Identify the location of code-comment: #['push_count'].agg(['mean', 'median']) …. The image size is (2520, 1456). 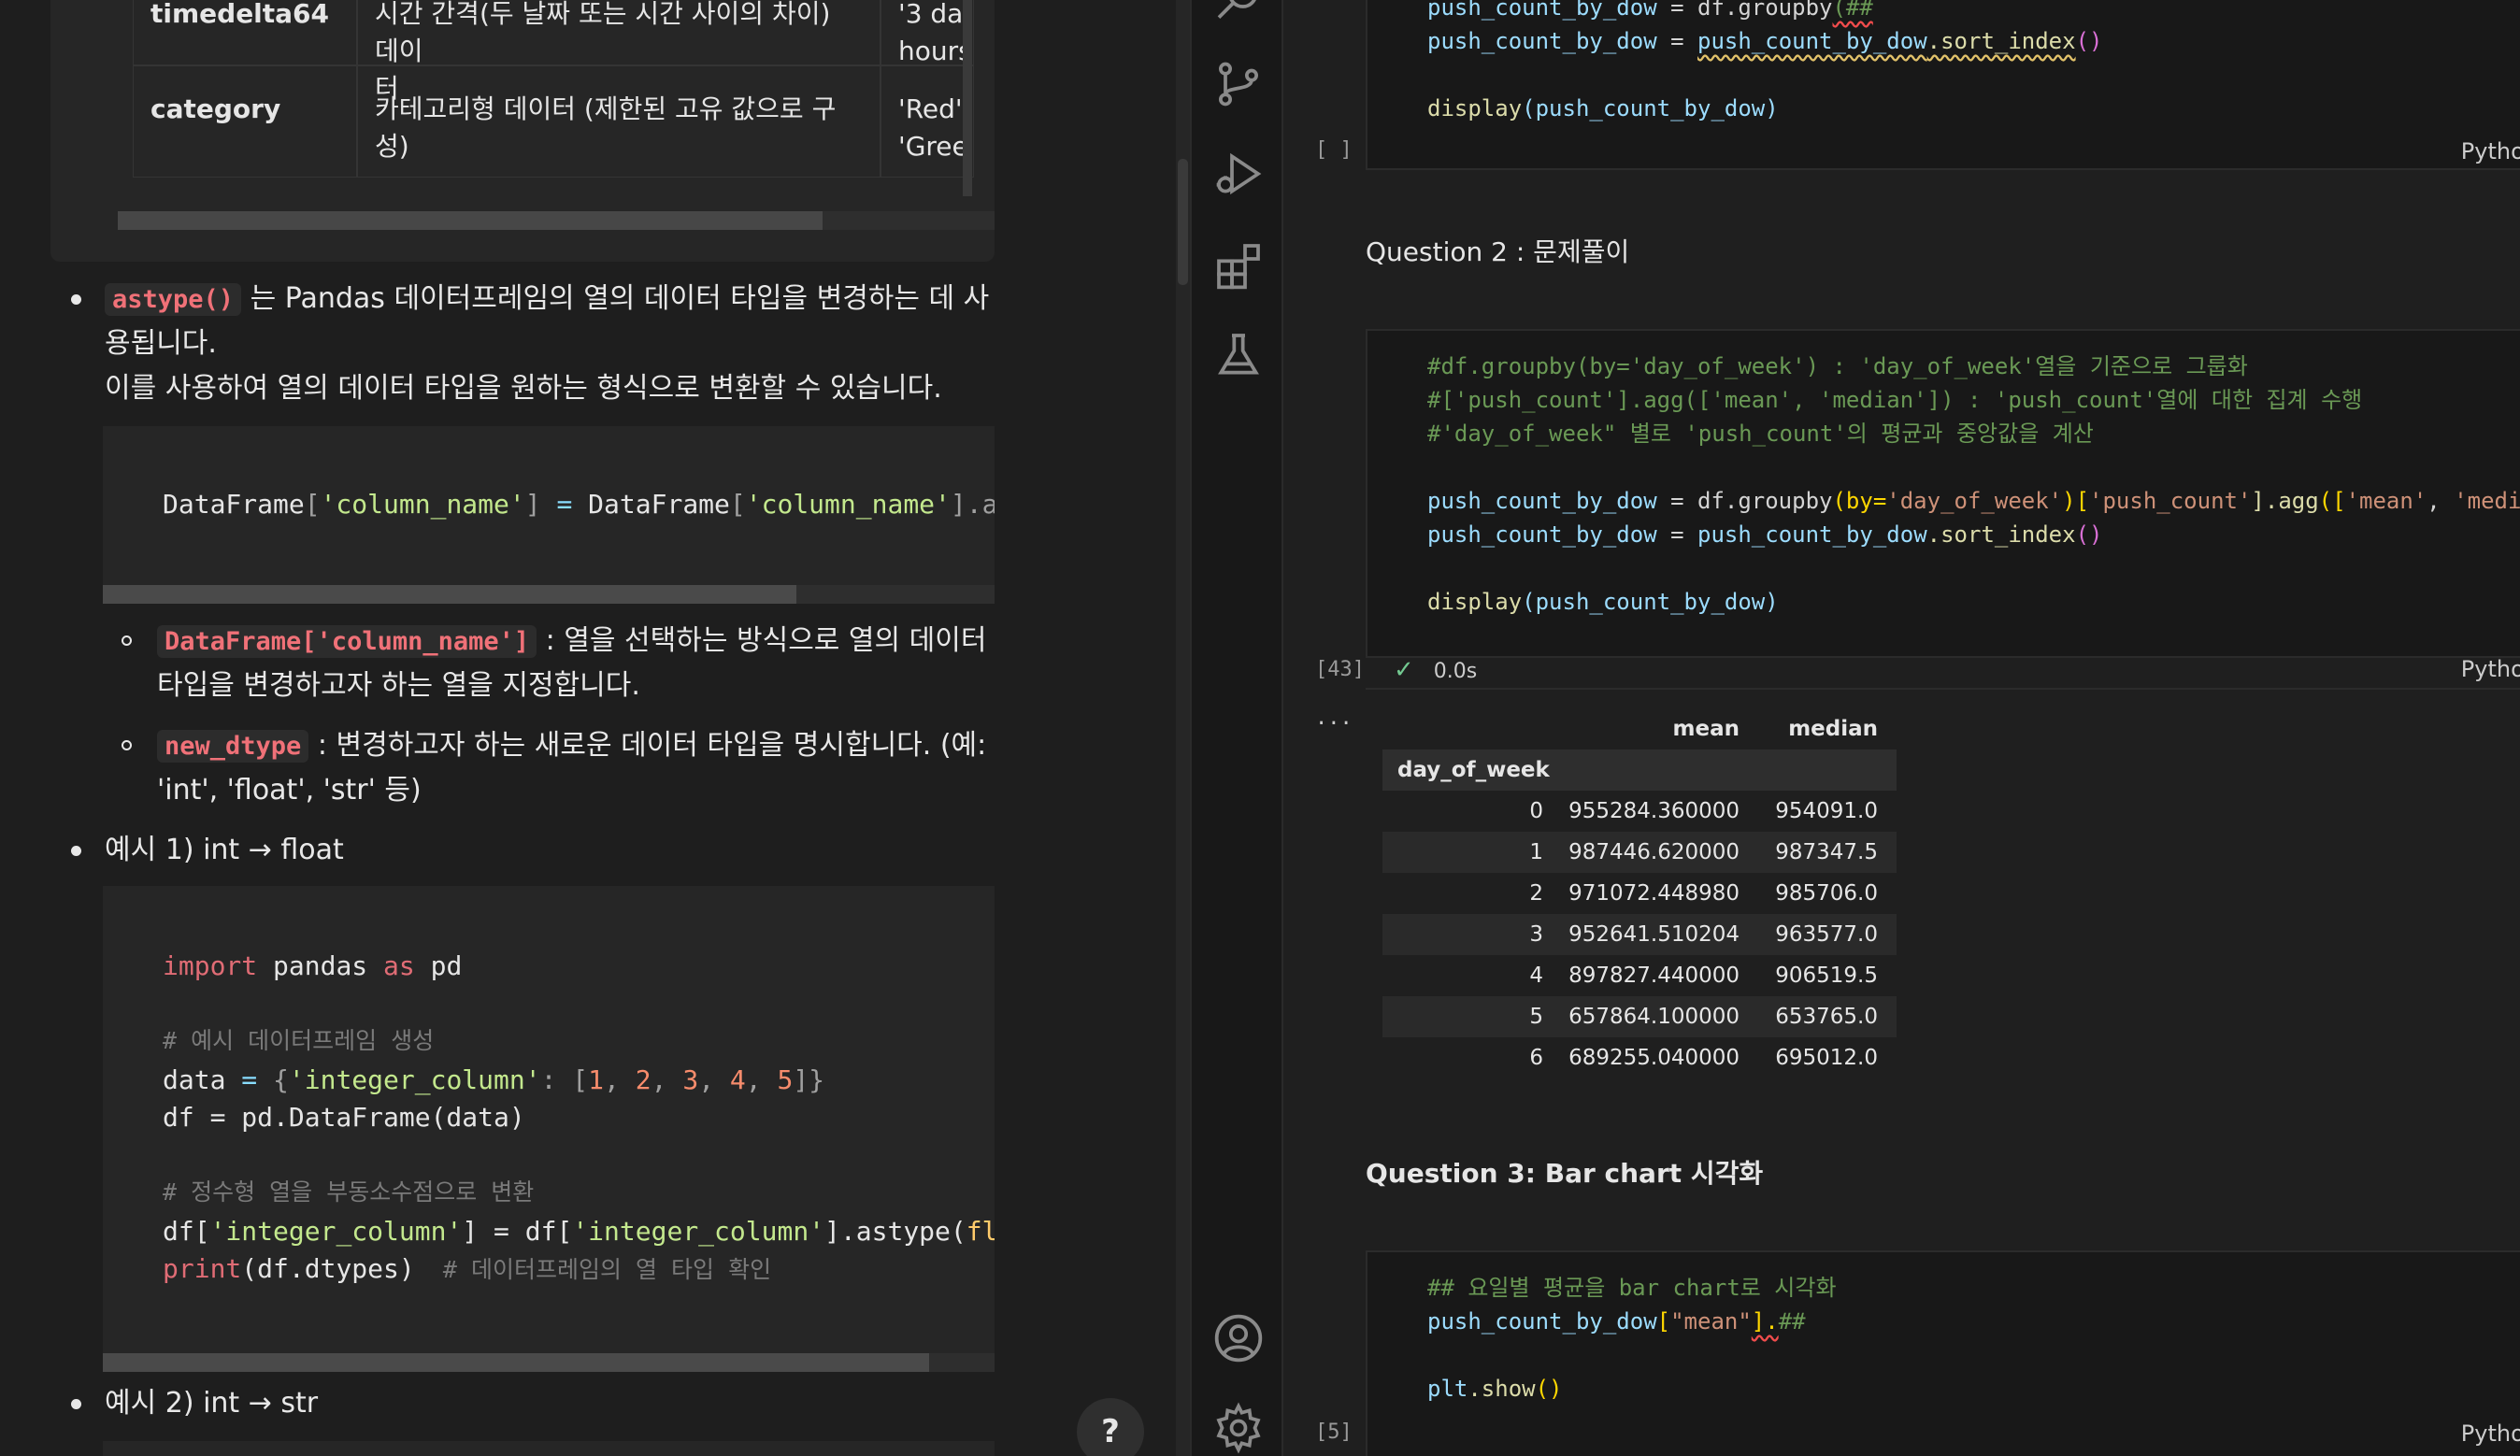
(1895, 400).